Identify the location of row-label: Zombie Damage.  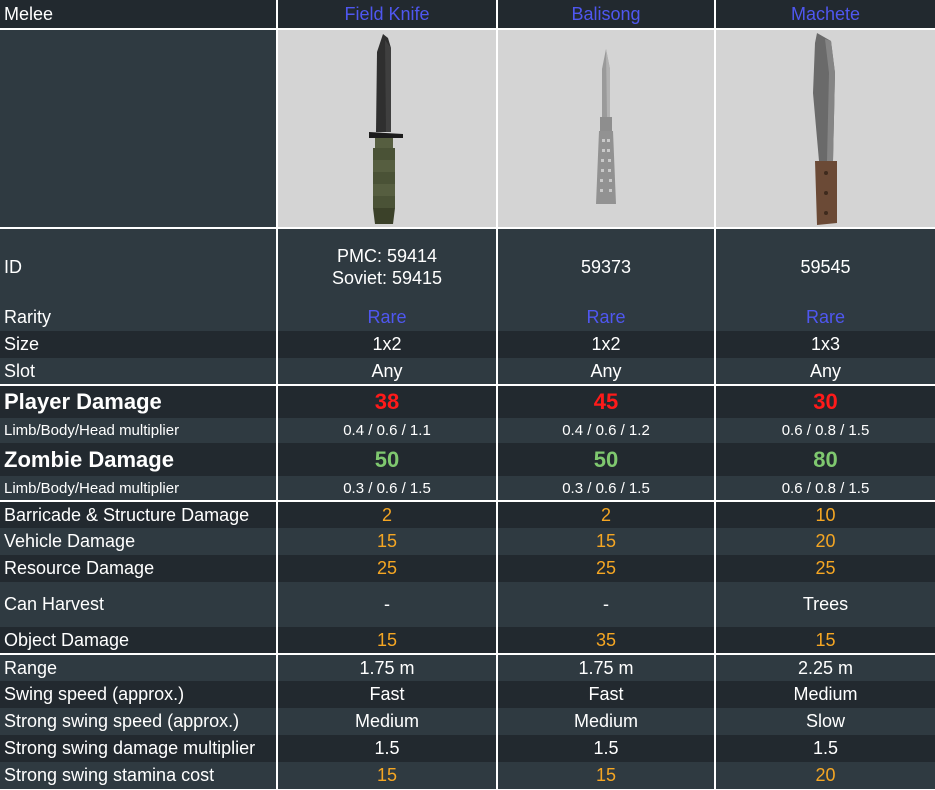
(138, 459).